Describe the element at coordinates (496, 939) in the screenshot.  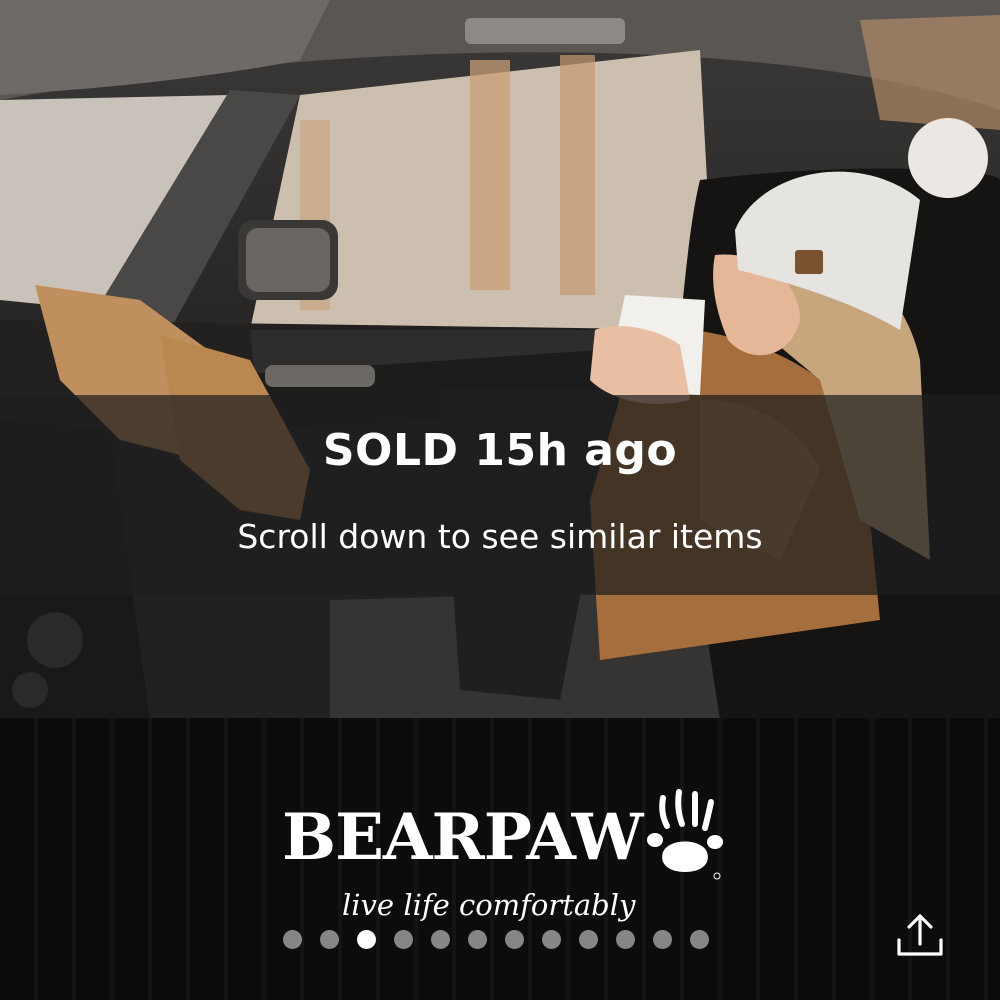
I see `carousel-pager` at that location.